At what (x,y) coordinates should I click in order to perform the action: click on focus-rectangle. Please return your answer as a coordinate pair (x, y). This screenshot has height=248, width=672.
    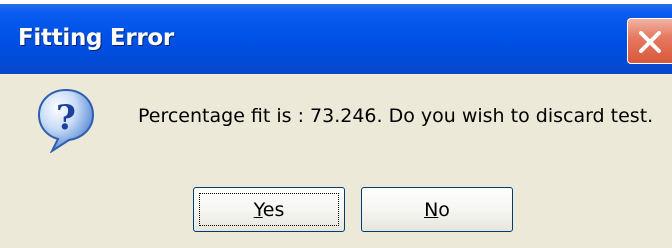
    Looking at the image, I should click on (269, 209).